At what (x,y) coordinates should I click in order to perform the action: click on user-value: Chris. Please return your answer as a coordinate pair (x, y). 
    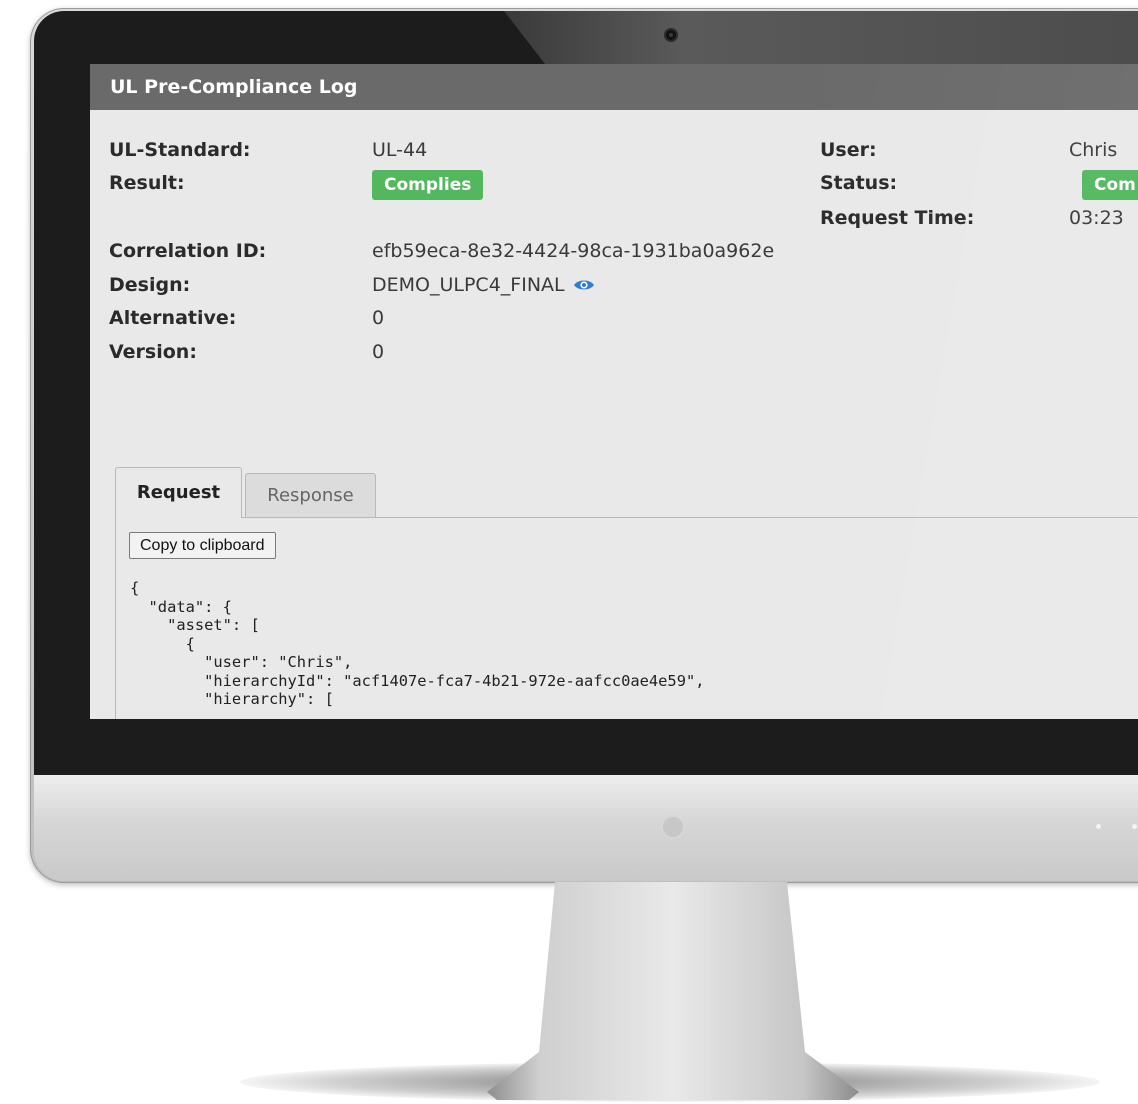
    Looking at the image, I should click on (1093, 150).